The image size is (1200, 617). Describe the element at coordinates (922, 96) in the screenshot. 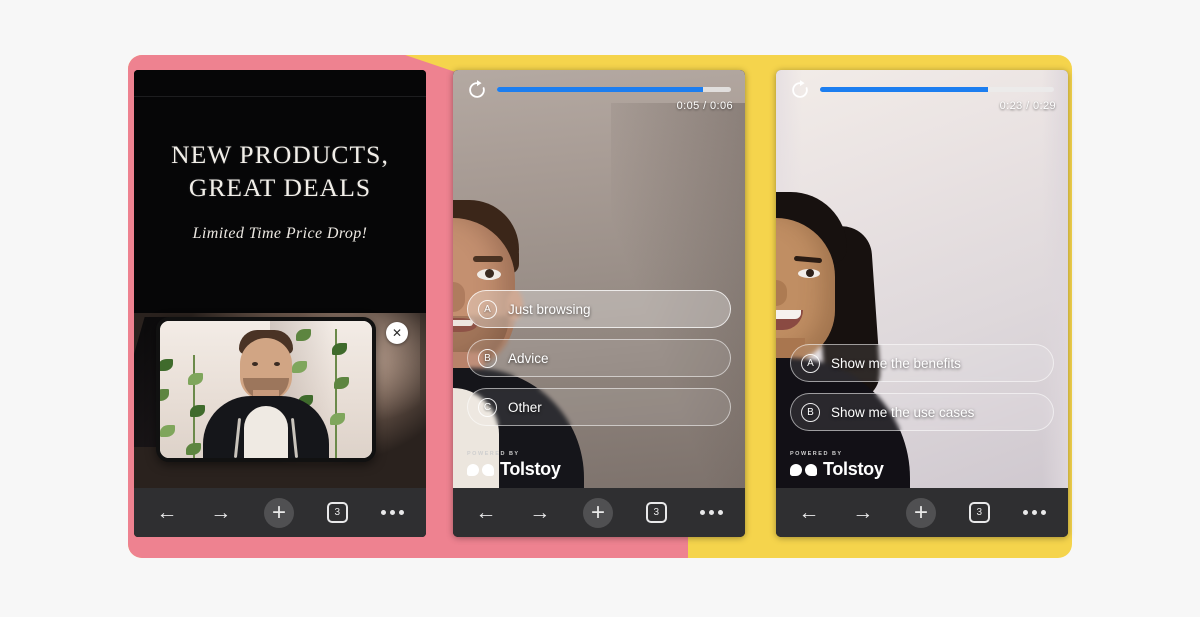

I see `video-player-controls-female: 0:23 / 0:29` at that location.